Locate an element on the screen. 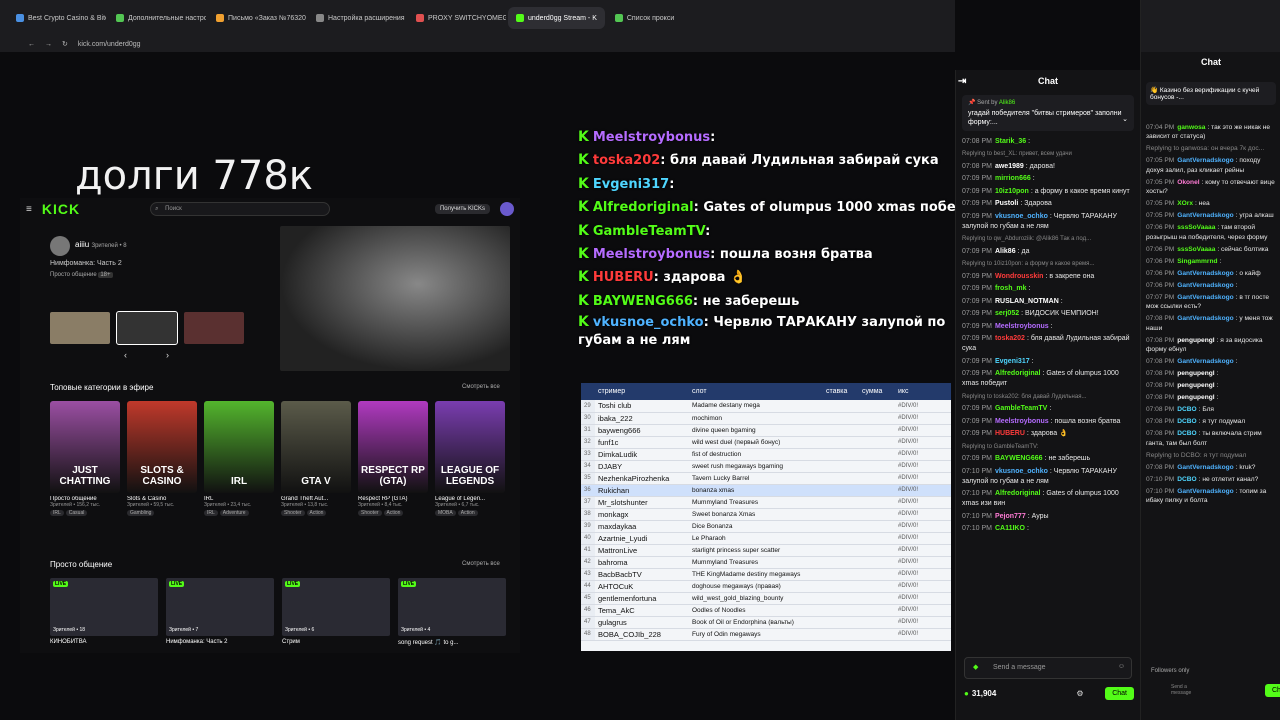 The height and width of the screenshot is (720, 1280). message-username: Pejon777 is located at coordinates (1010, 516).